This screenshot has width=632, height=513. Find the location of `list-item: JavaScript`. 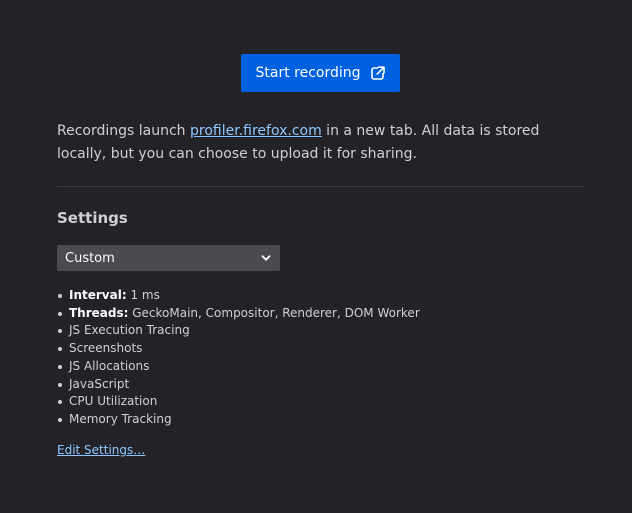

list-item: JavaScript is located at coordinates (238, 385).